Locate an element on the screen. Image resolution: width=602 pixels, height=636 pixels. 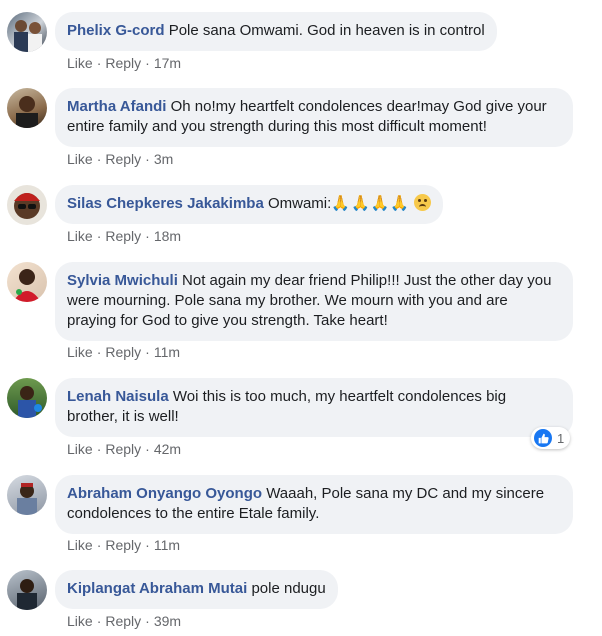
sad-face-emoji-icon is located at coordinates (423, 202).